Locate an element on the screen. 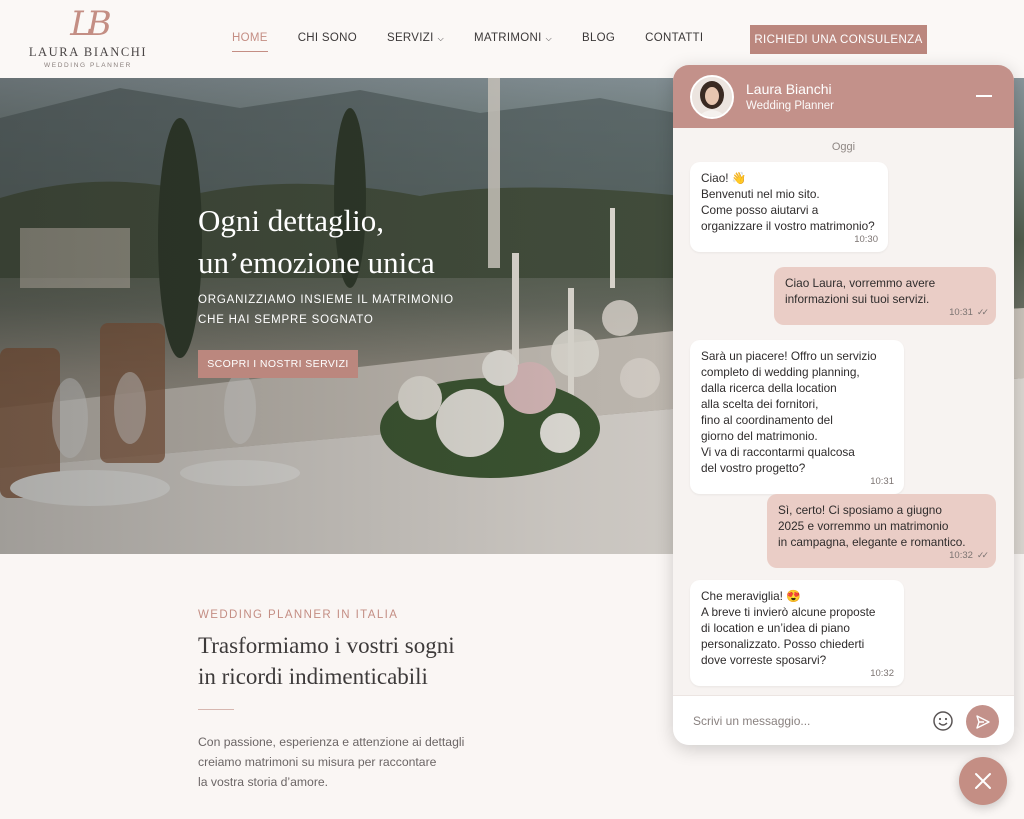 The height and width of the screenshot is (819, 1024). intro-title-line: in ricordi indimenticabili is located at coordinates (313, 676).